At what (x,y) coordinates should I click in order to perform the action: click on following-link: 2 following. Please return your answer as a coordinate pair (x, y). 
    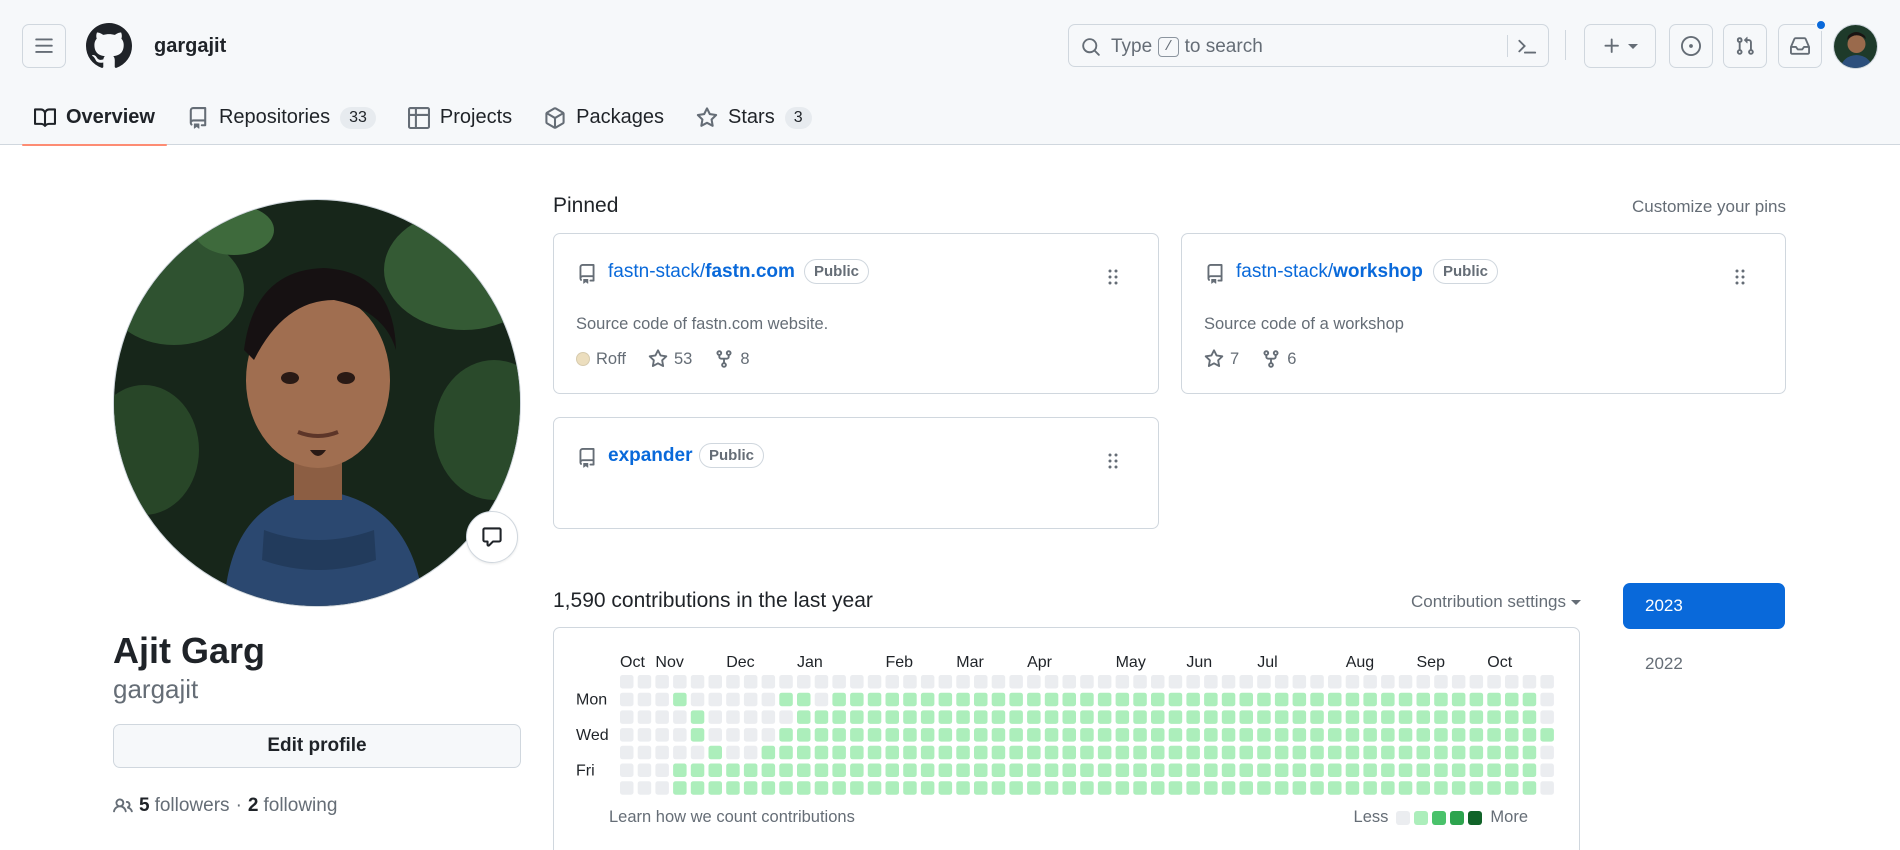
    Looking at the image, I should click on (293, 806).